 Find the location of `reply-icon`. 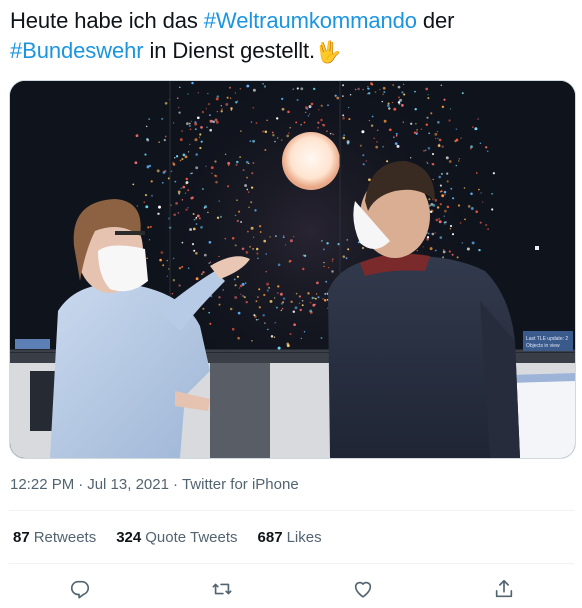

reply-icon is located at coordinates (80, 589).